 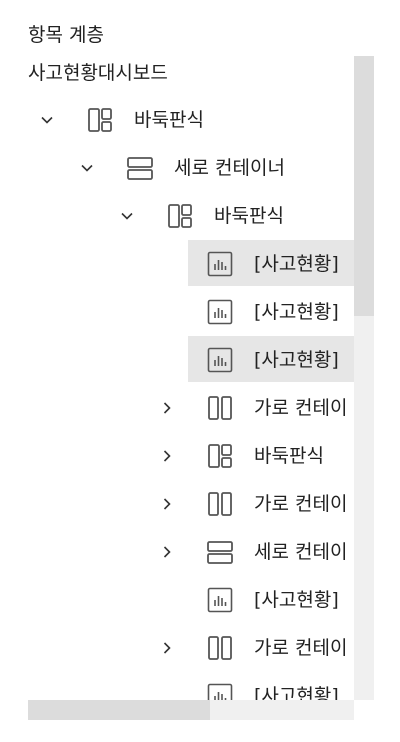 I want to click on horizontal-scrollbar-thumb, so click(x=119, y=710).